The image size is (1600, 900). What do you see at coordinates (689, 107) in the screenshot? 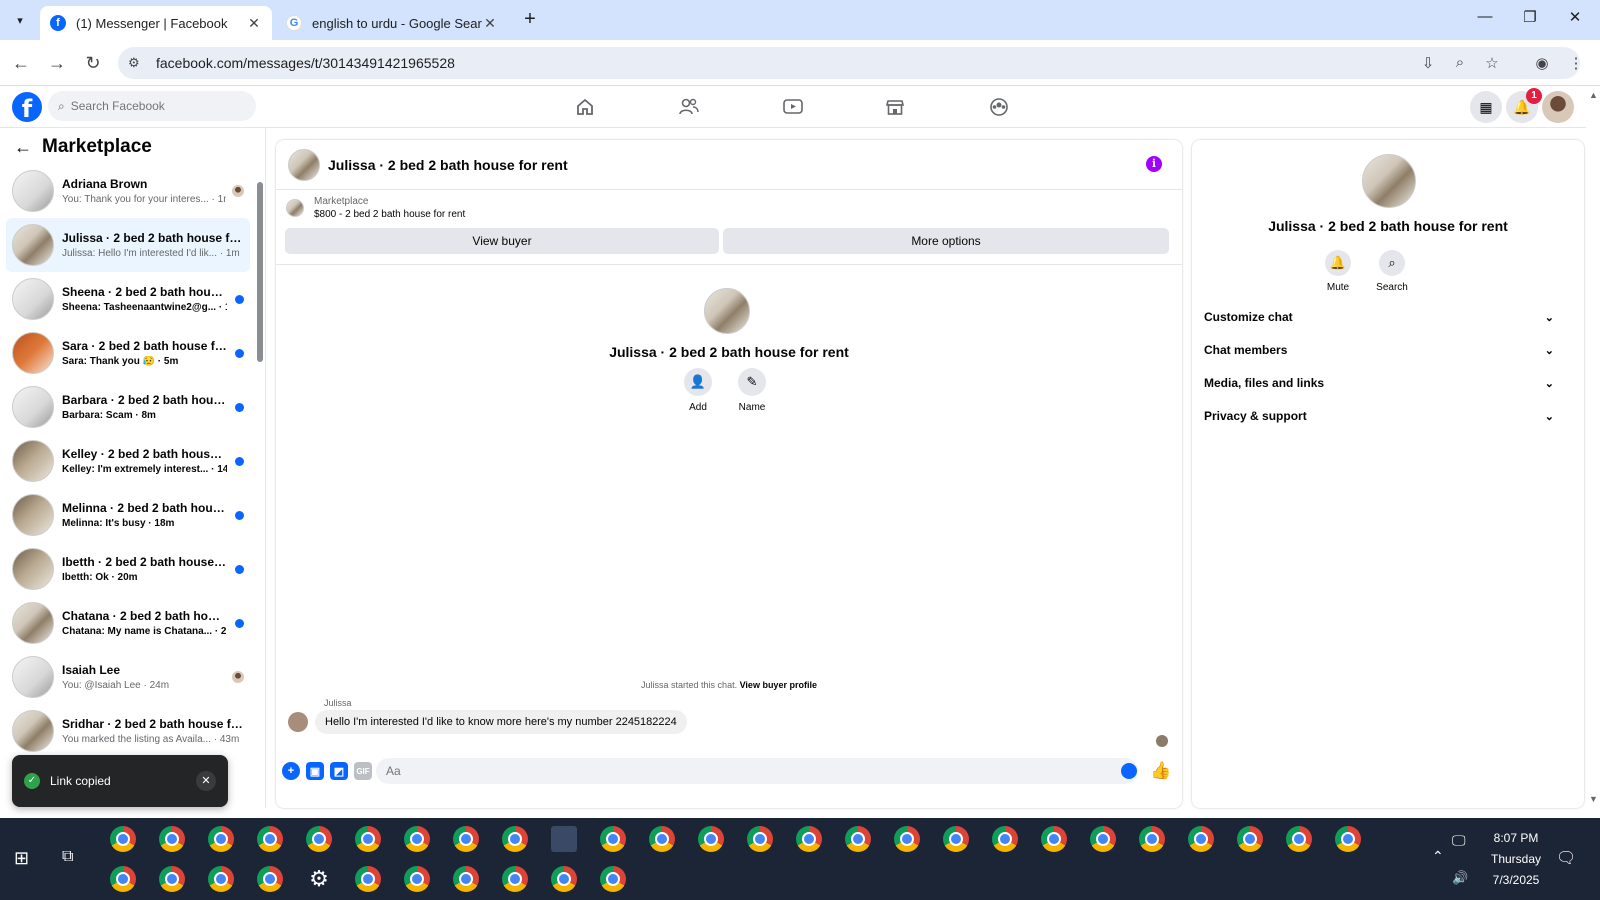
I see `friends-icon` at bounding box center [689, 107].